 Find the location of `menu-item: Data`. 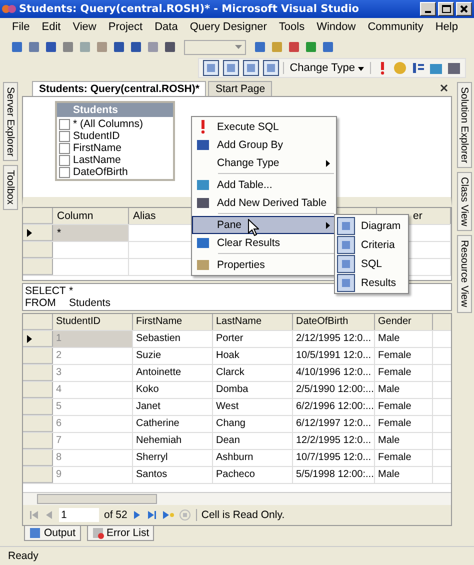

menu-item: Data is located at coordinates (166, 27).